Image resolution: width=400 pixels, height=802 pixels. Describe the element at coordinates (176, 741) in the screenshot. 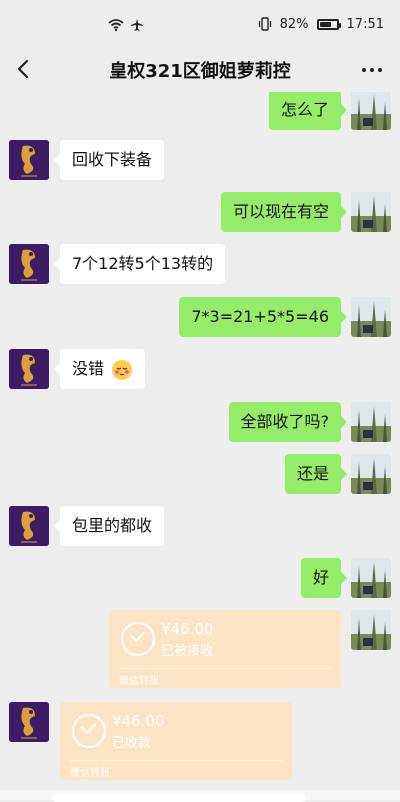

I see `transfer-card-received: ¥46.00 已收款 微信转账` at that location.